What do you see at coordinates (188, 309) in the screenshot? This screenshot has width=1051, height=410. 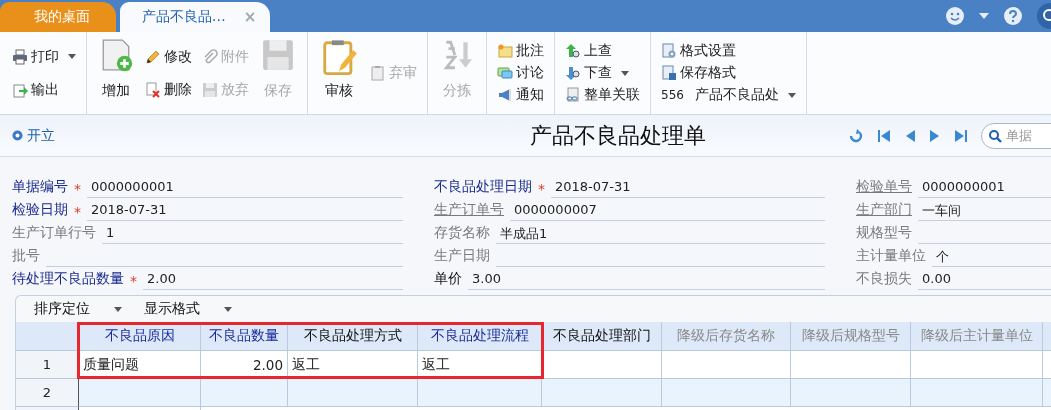 I see `grid-menu: 显示格式` at bounding box center [188, 309].